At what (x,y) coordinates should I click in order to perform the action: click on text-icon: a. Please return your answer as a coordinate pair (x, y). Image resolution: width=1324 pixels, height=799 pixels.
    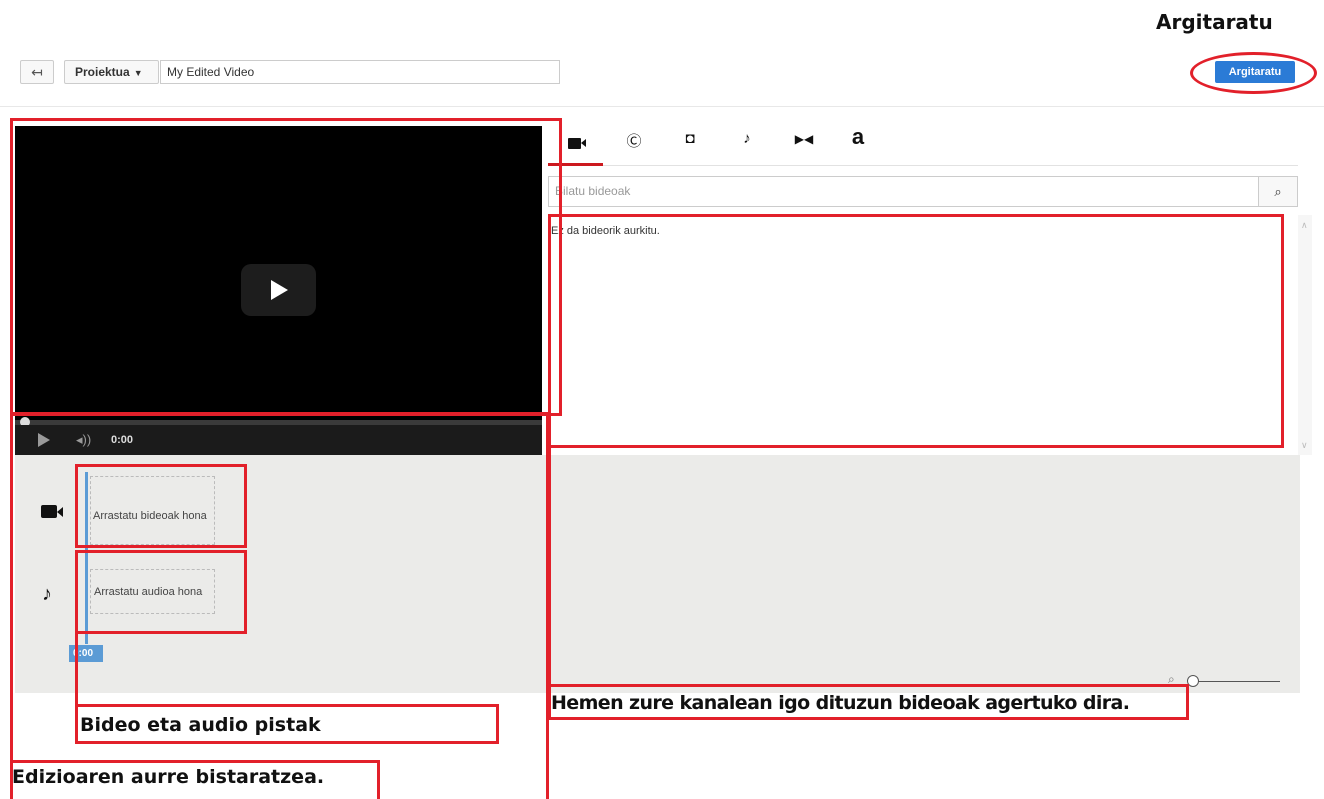
    Looking at the image, I should click on (858, 136).